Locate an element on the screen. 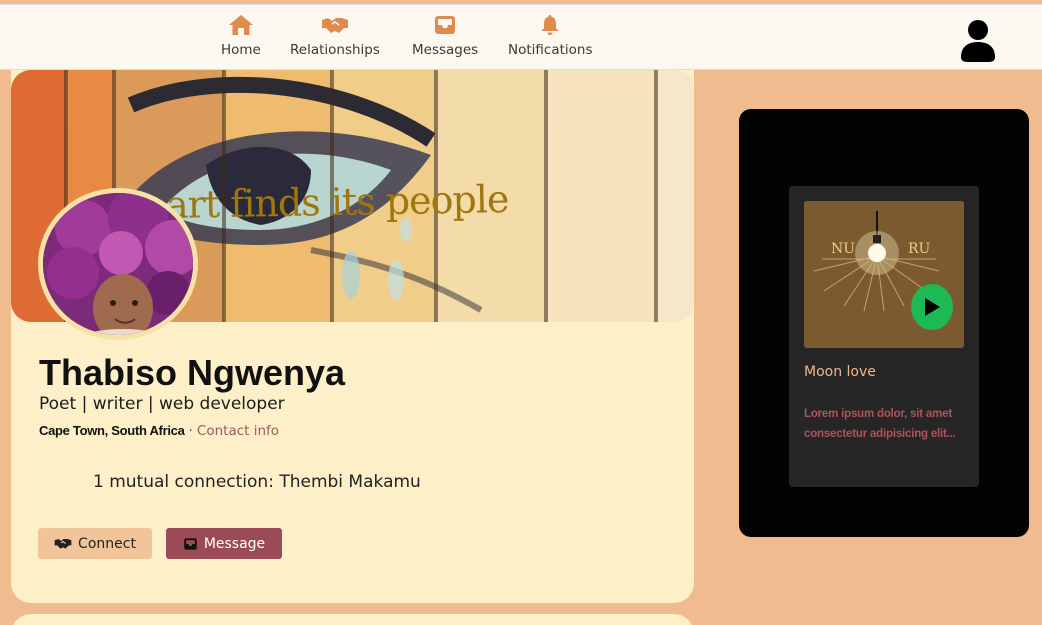 The height and width of the screenshot is (625, 1042). nav-label-messages: Messages is located at coordinates (445, 50).